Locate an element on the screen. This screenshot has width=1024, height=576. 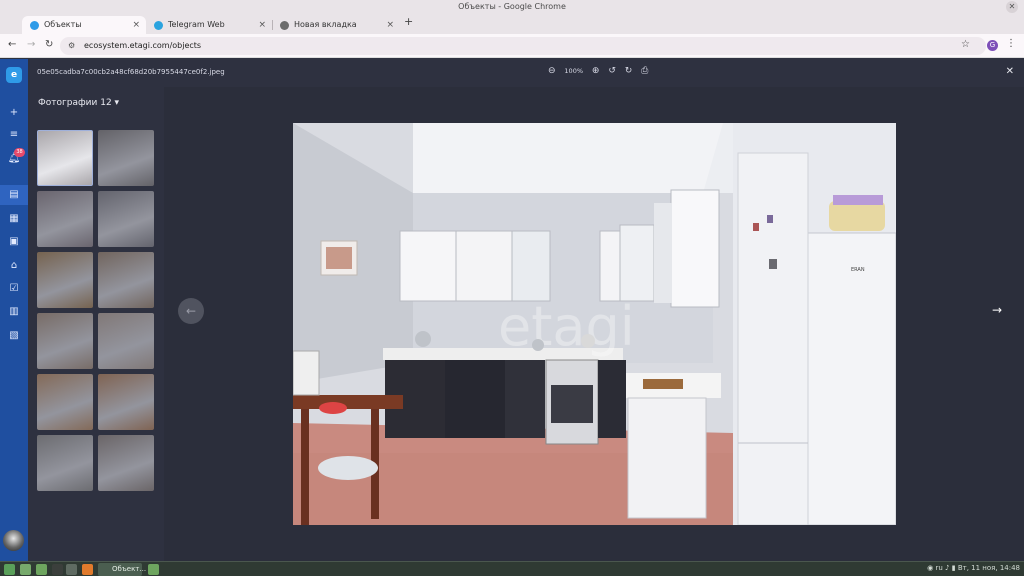
zoom-out-icon: ⊖ is located at coordinates (552, 71).